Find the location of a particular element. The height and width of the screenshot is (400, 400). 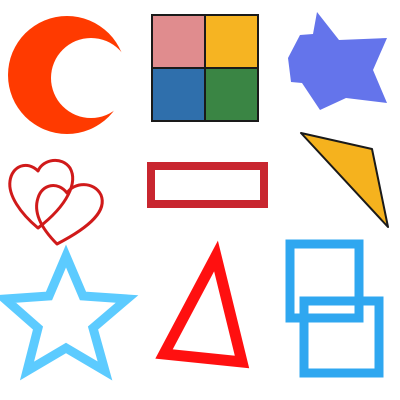

double-hearts is located at coordinates (56, 202).